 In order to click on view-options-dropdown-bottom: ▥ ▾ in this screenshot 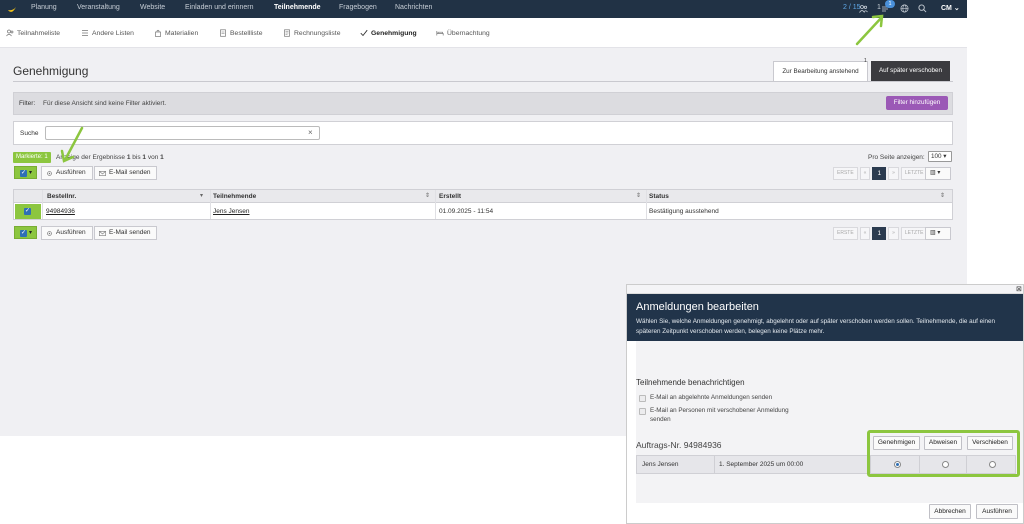, I will do `click(938, 233)`.